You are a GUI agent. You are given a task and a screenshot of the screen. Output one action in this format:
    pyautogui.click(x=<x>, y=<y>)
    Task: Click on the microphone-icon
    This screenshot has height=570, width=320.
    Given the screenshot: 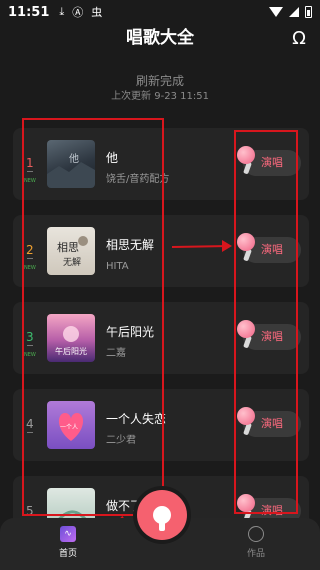 What is the action you would take?
    pyautogui.click(x=162, y=518)
    